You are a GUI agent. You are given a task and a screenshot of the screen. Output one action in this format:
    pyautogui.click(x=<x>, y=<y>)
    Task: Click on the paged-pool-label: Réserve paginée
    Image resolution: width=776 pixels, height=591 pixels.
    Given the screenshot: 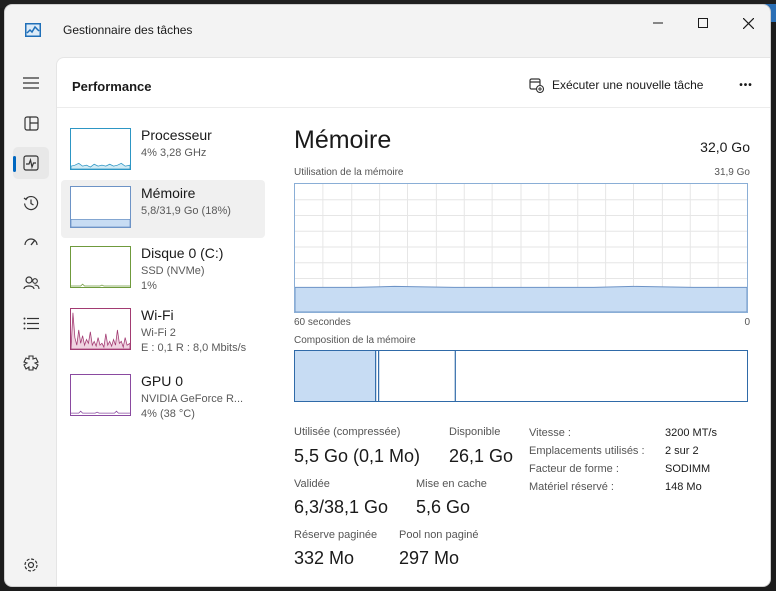 What is the action you would take?
    pyautogui.click(x=336, y=535)
    